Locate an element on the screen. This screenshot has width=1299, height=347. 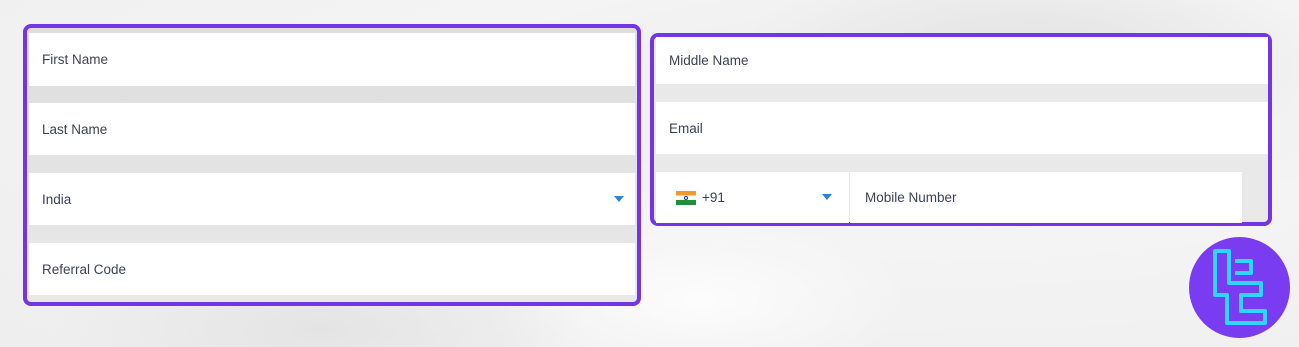
phone-code-value: +91 is located at coordinates (713, 197).